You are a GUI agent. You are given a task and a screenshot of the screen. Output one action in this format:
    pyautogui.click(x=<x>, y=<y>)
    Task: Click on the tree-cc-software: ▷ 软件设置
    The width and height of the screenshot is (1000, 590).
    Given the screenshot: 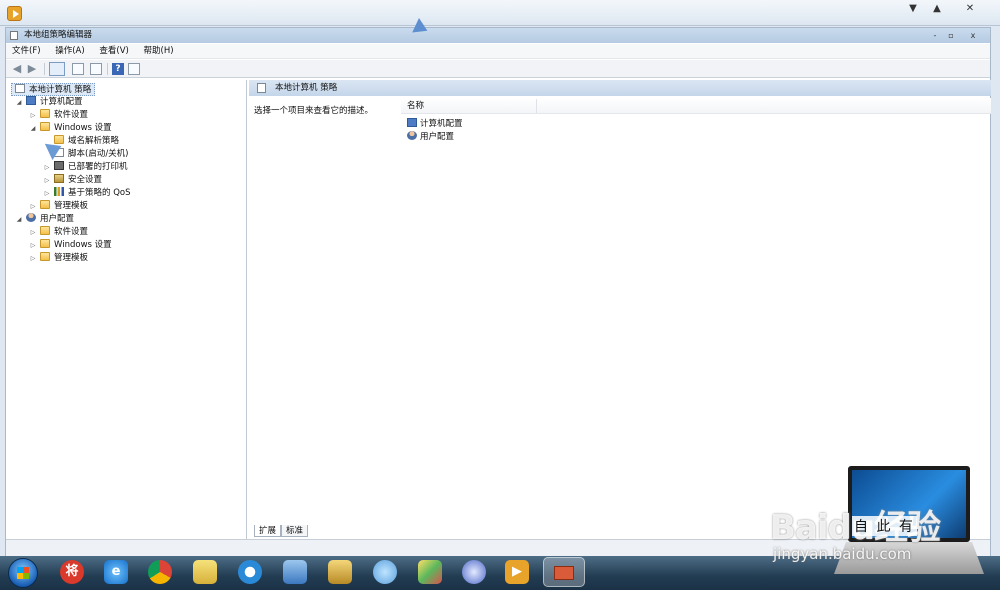 What is the action you would take?
    pyautogui.click(x=58, y=115)
    